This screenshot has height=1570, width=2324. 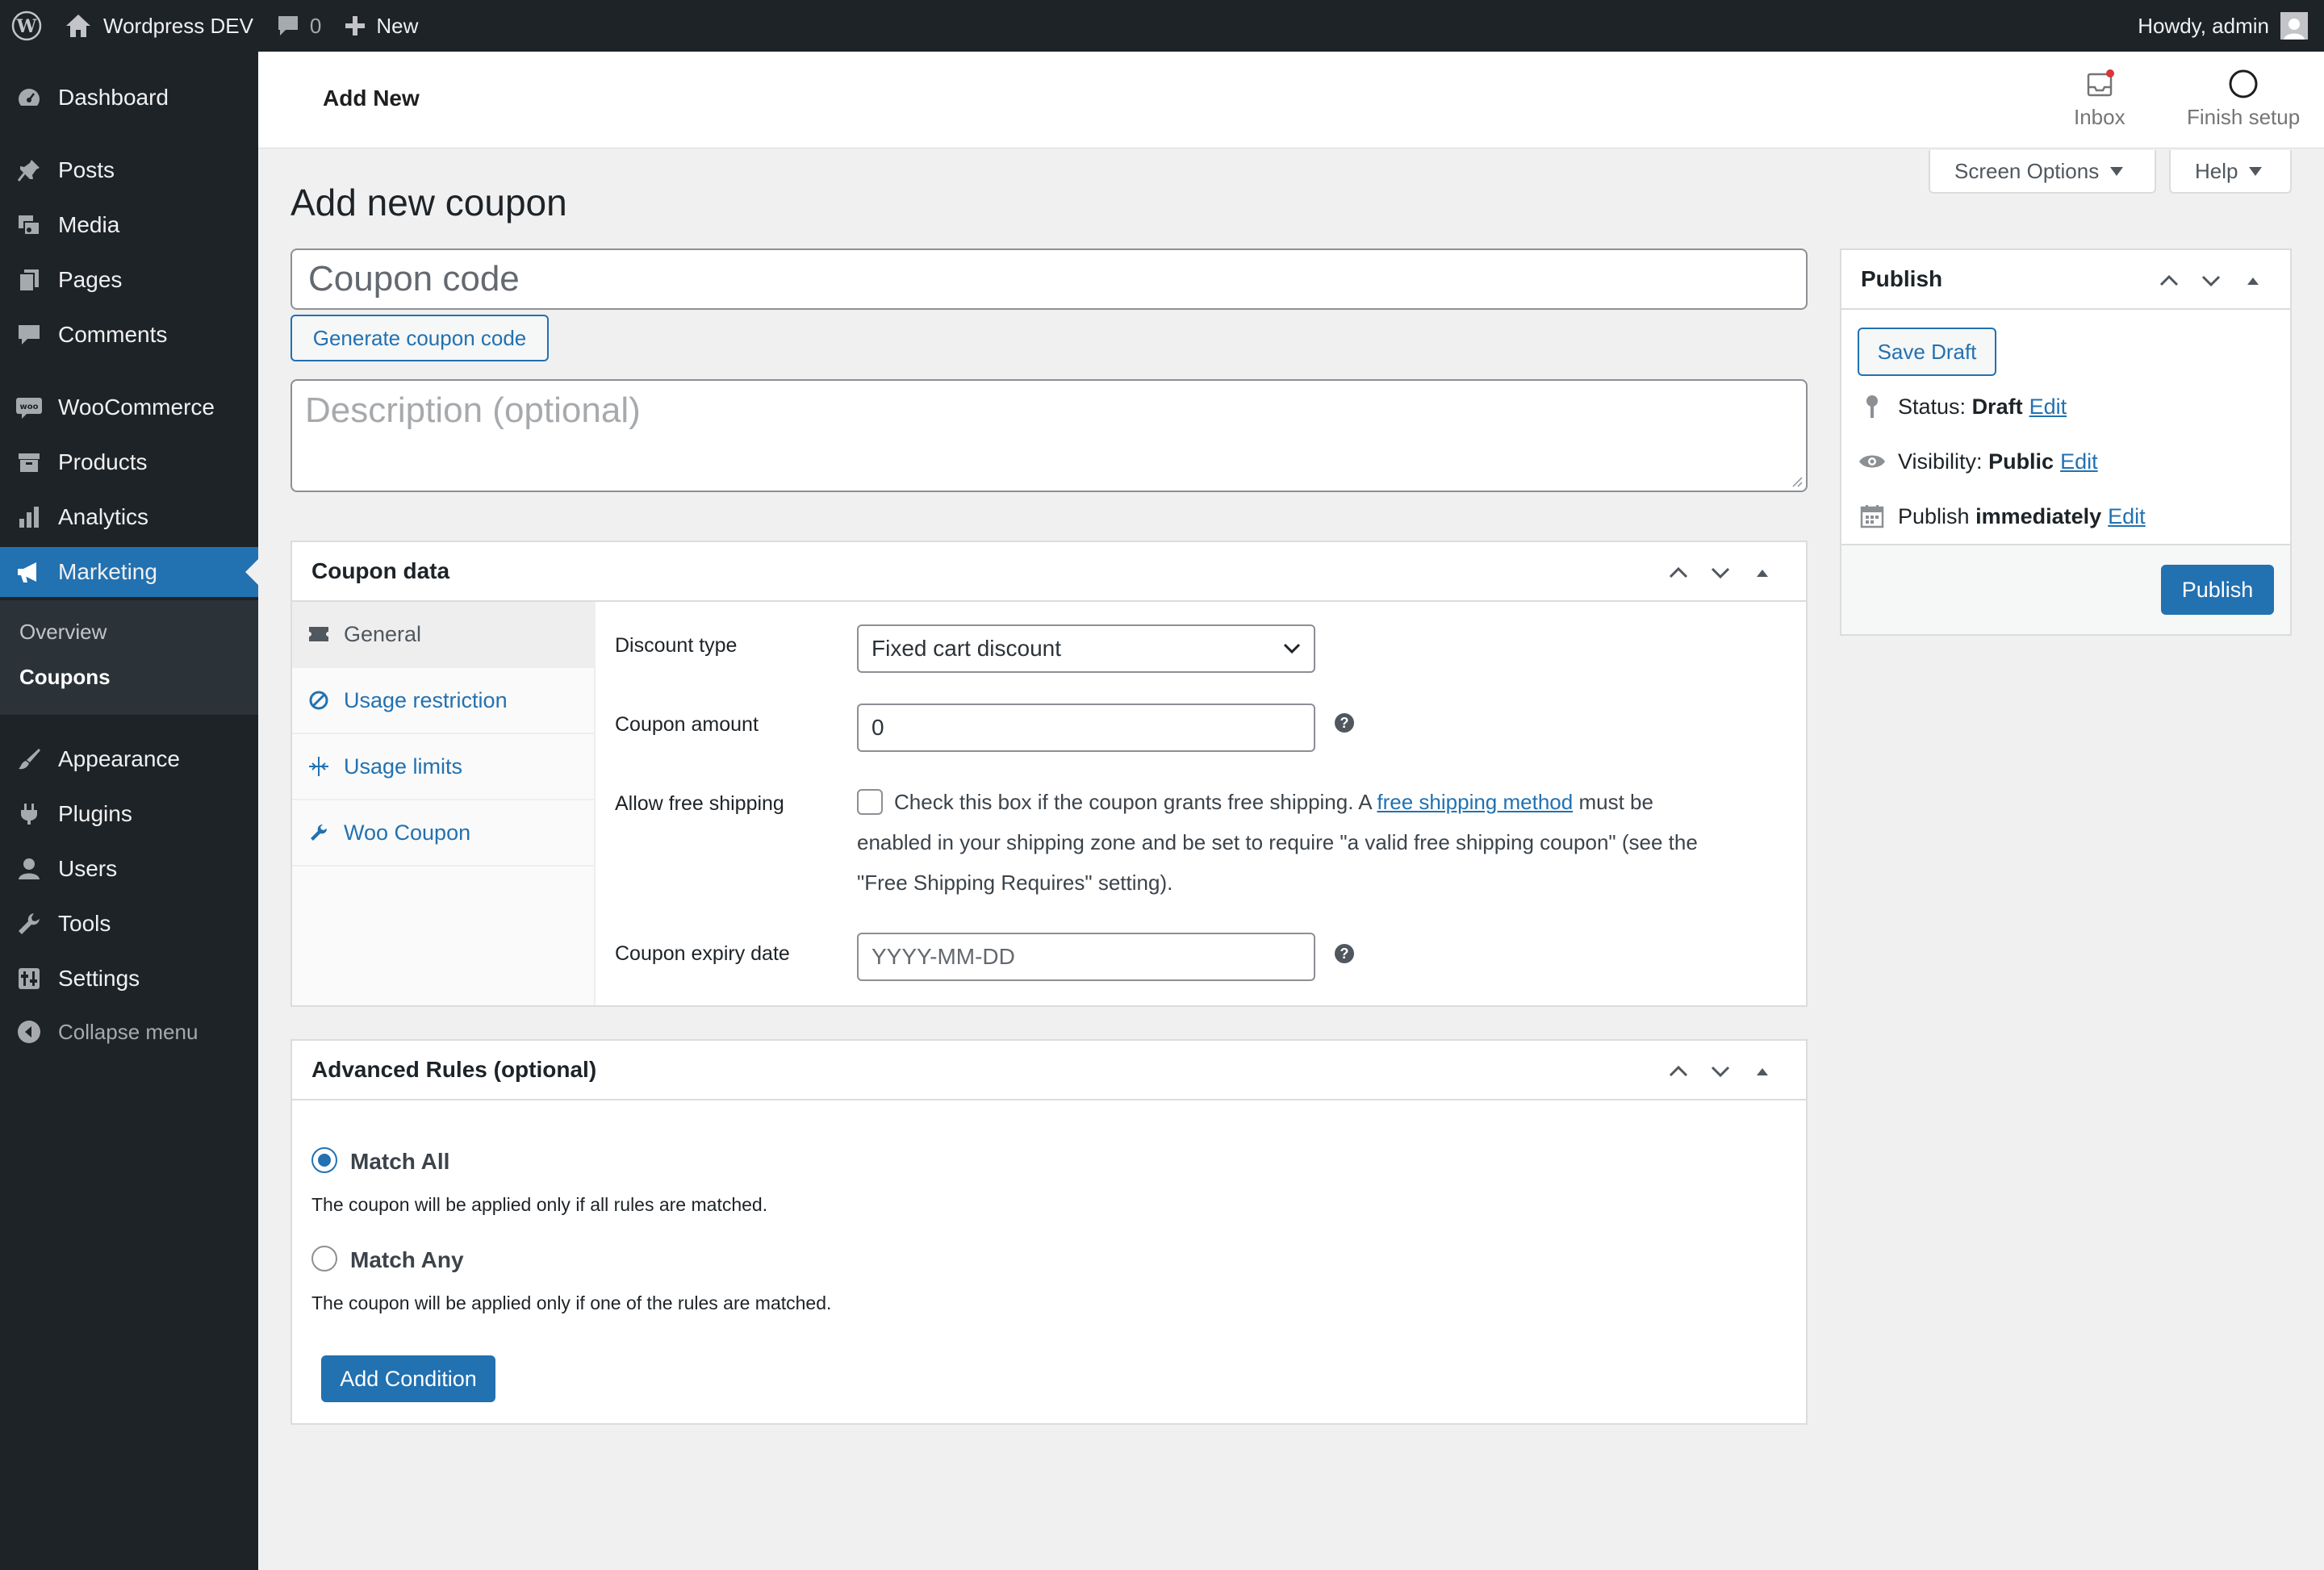 What do you see at coordinates (443, 635) in the screenshot?
I see `tab-general: General` at bounding box center [443, 635].